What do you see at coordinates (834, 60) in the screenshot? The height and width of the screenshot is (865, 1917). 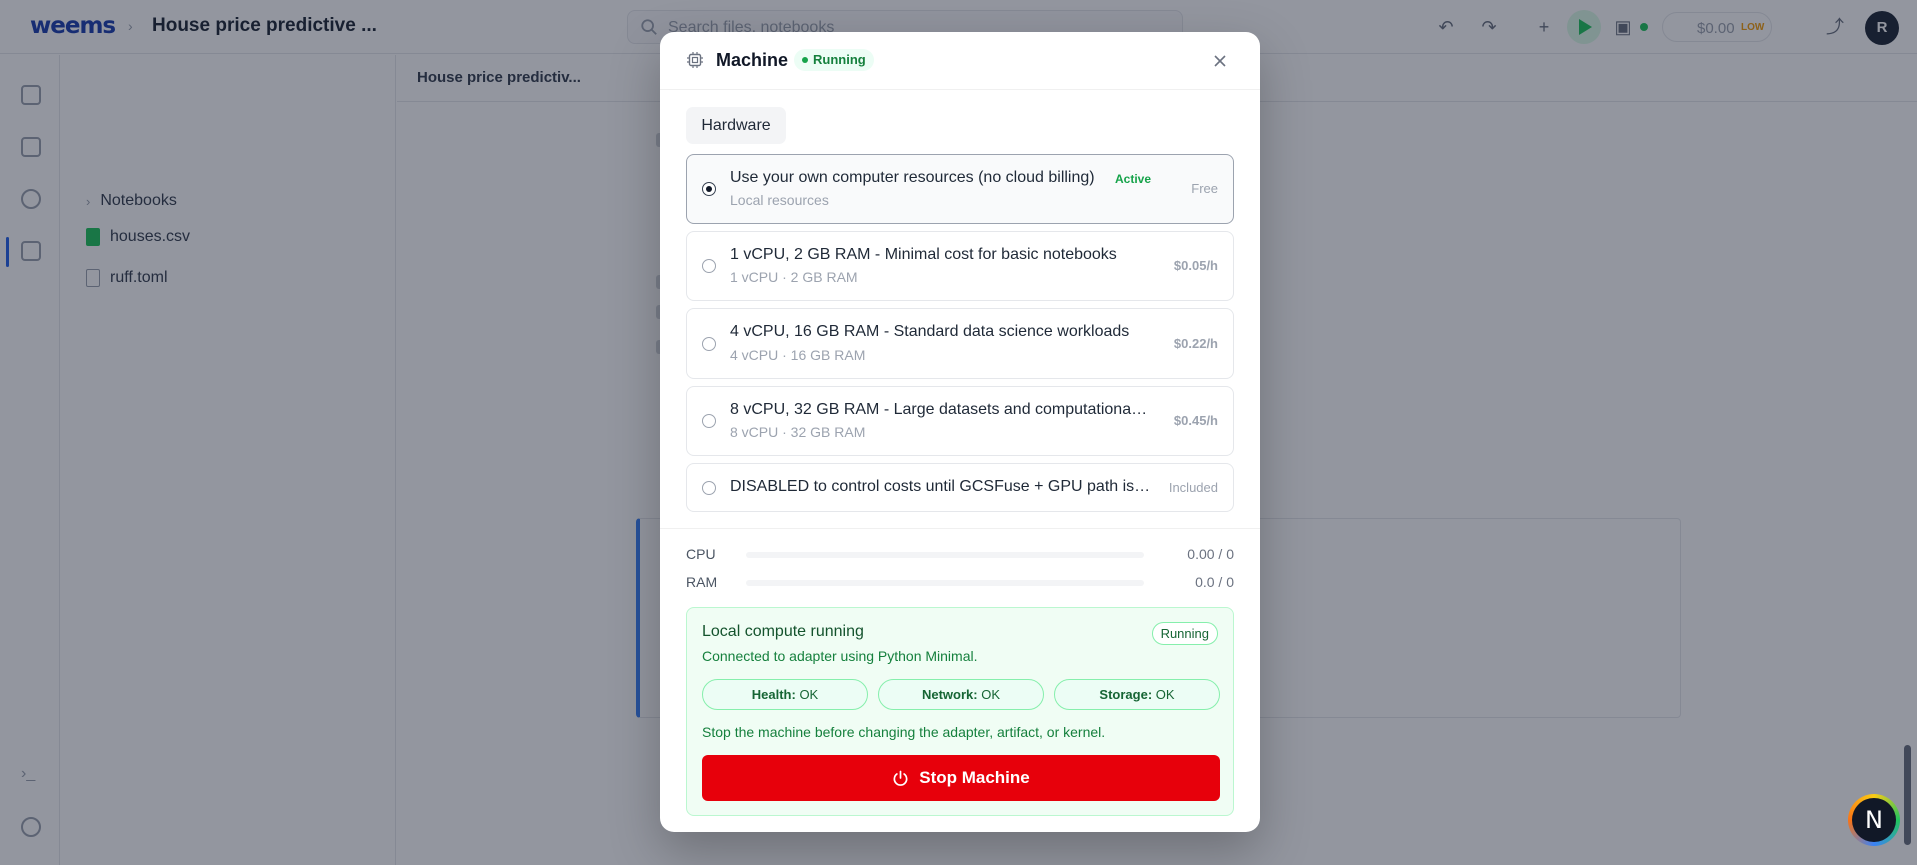 I see `status-badge: Running` at bounding box center [834, 60].